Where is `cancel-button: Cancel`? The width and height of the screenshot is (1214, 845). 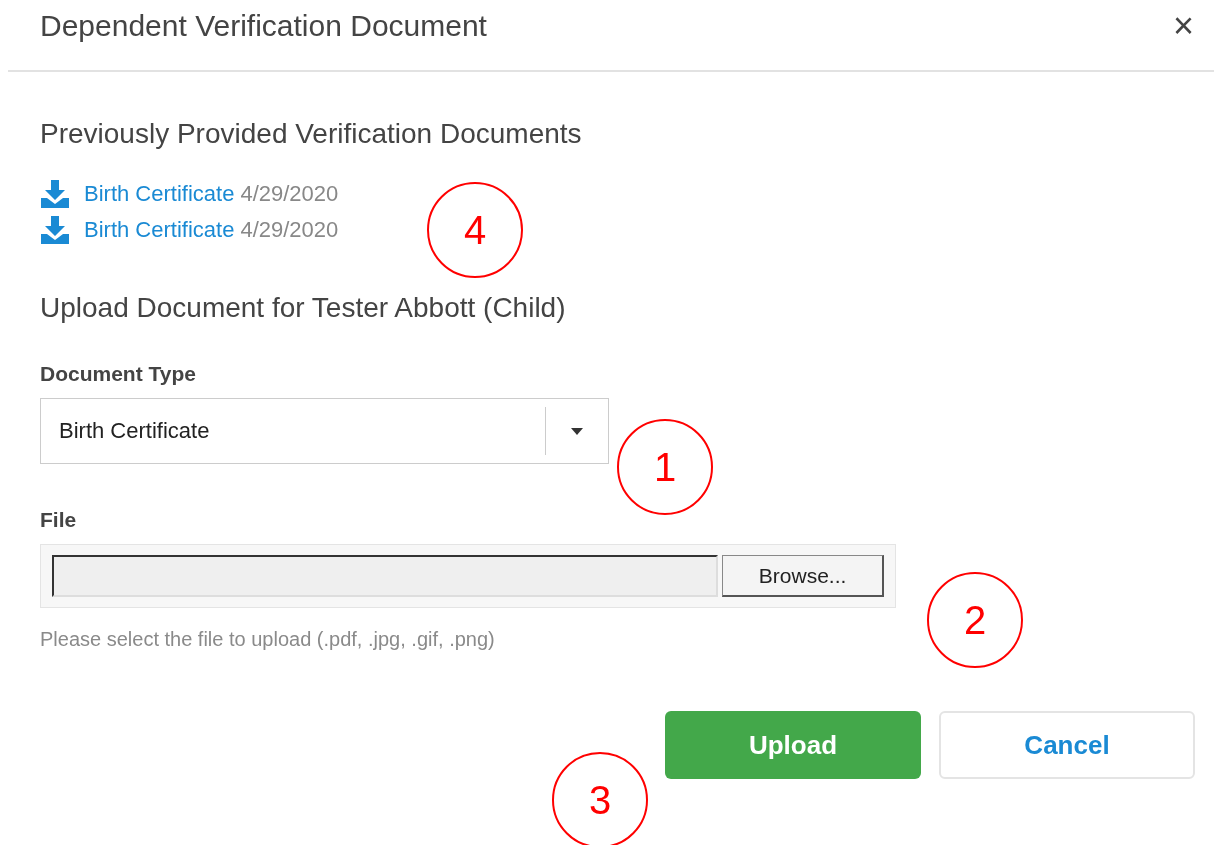 cancel-button: Cancel is located at coordinates (1067, 745).